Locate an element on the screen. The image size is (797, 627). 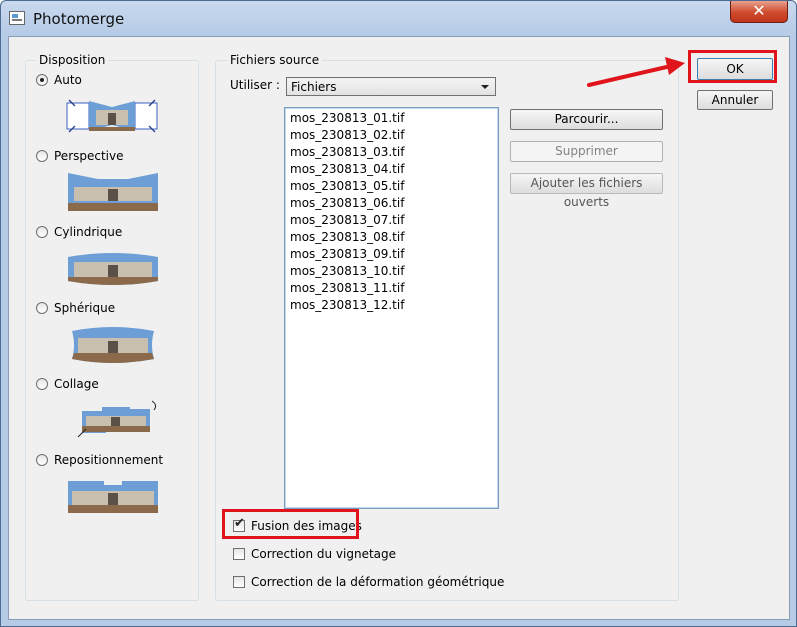
layout-option-perspective: Perspective is located at coordinates (80, 156).